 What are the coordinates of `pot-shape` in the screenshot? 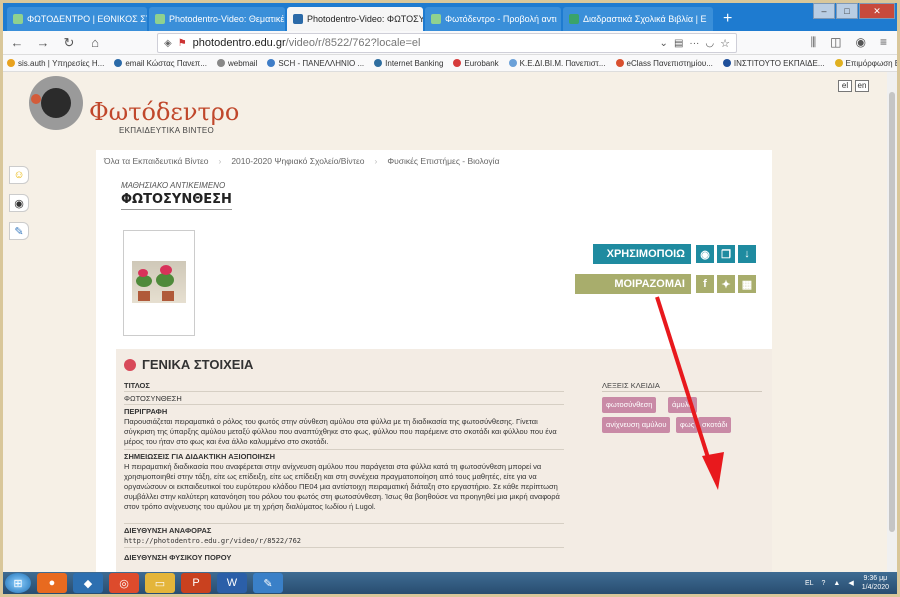 It's located at (144, 296).